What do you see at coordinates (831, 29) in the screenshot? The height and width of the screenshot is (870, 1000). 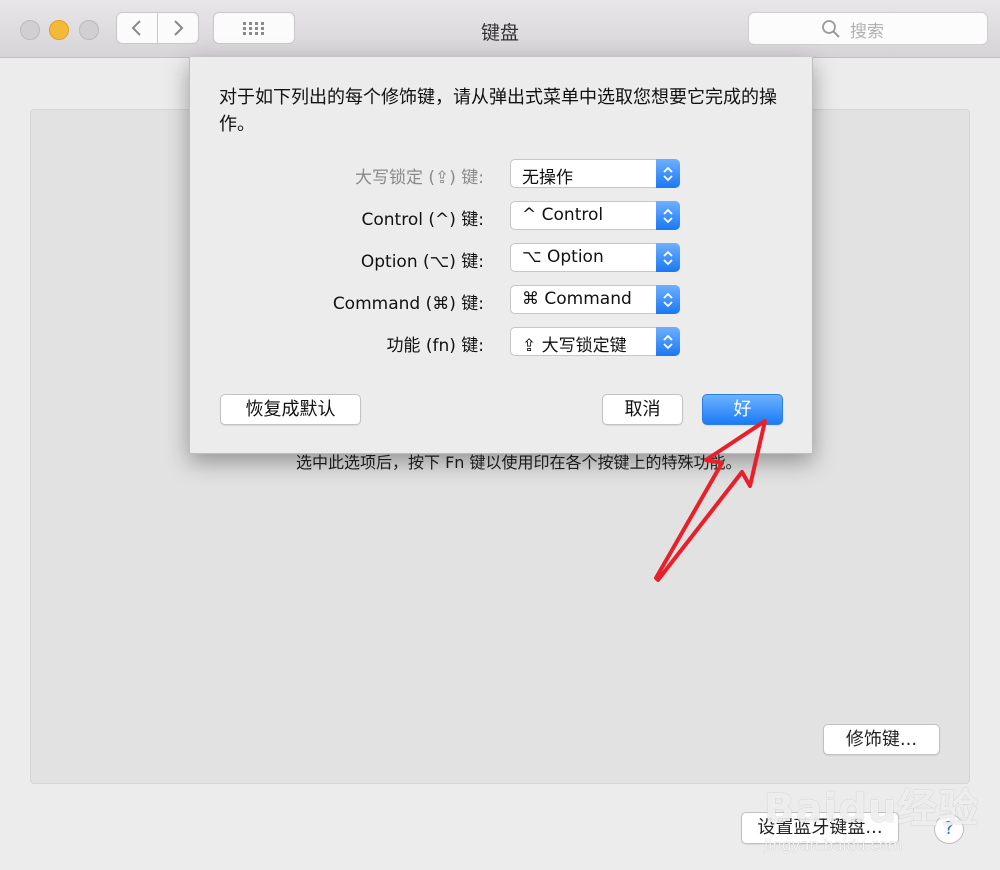 I see `search-icon` at bounding box center [831, 29].